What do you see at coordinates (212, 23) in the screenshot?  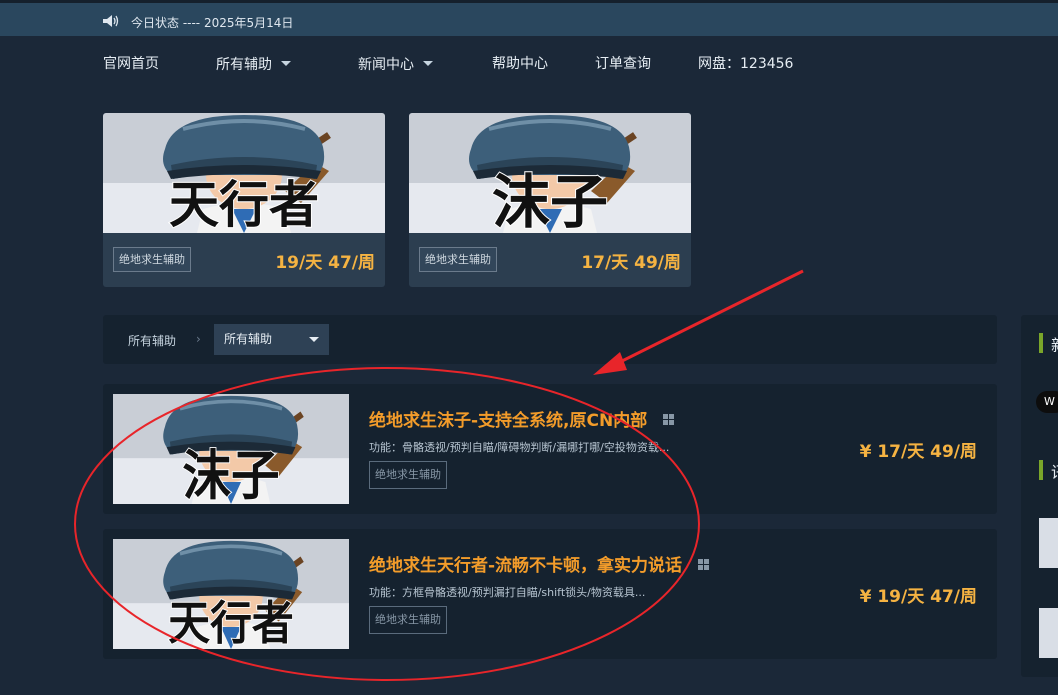 I see `status-text: 今日状态 ---- 2025年5月14日` at bounding box center [212, 23].